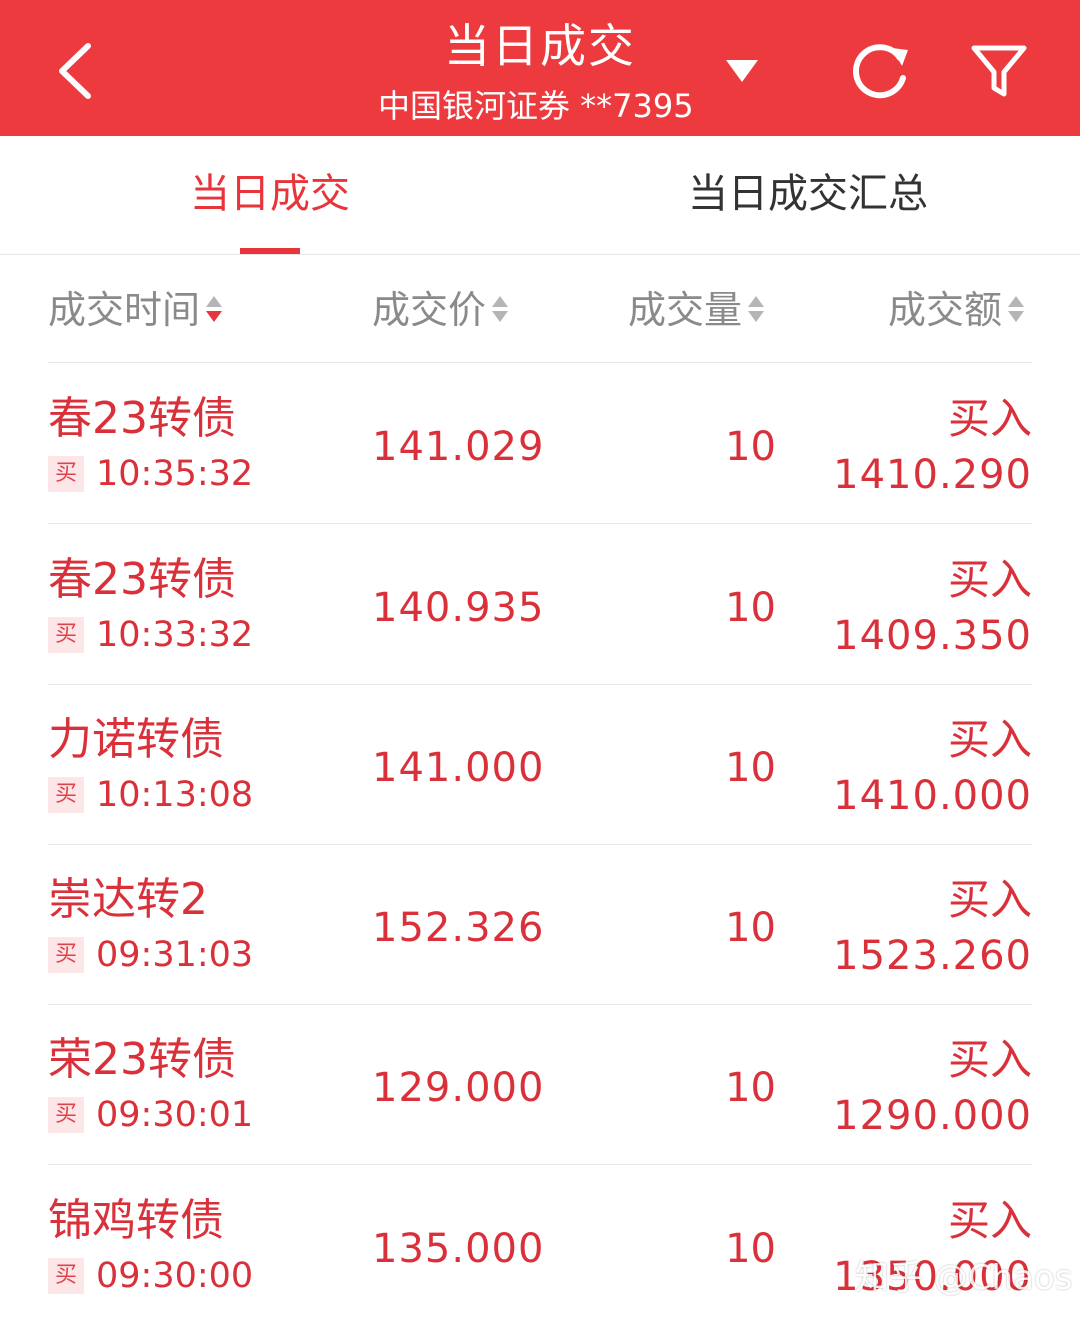  What do you see at coordinates (429, 310) in the screenshot?
I see `column-header-price-label: 成交价` at bounding box center [429, 310].